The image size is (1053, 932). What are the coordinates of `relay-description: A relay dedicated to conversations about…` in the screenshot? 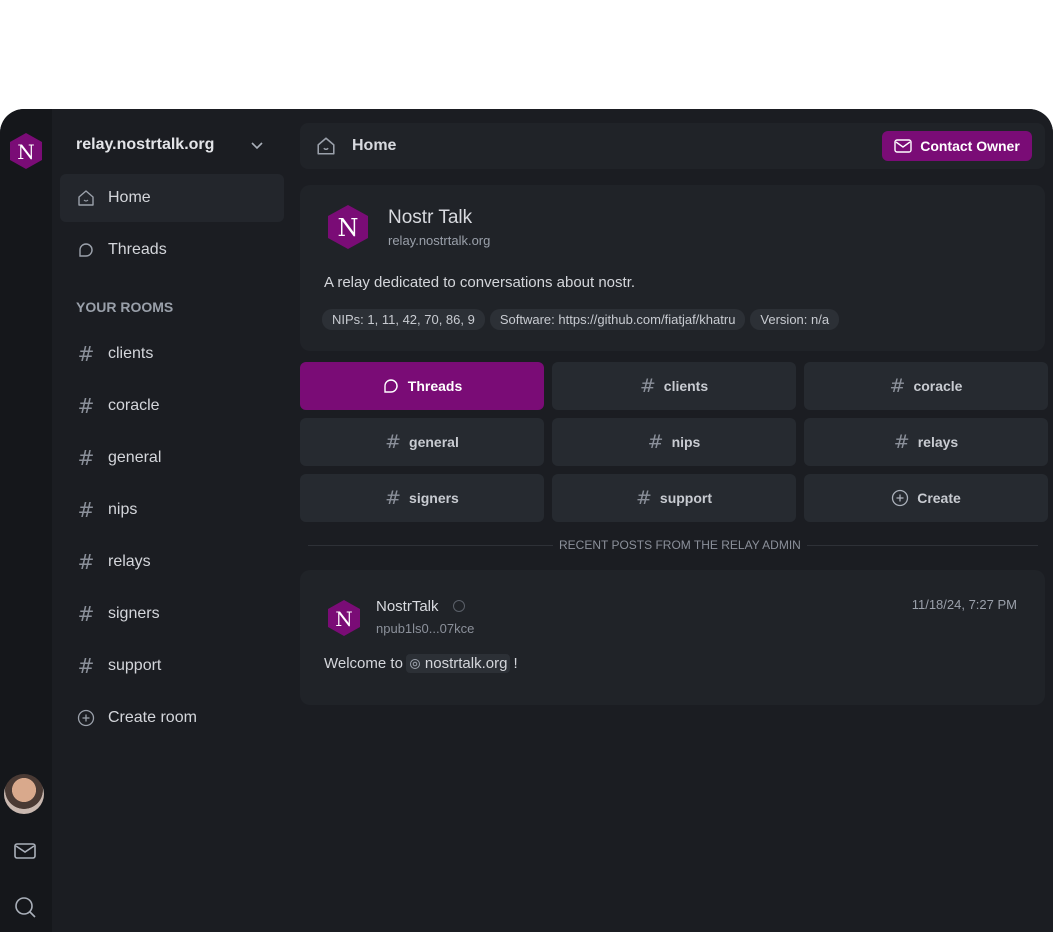 It's located at (480, 282).